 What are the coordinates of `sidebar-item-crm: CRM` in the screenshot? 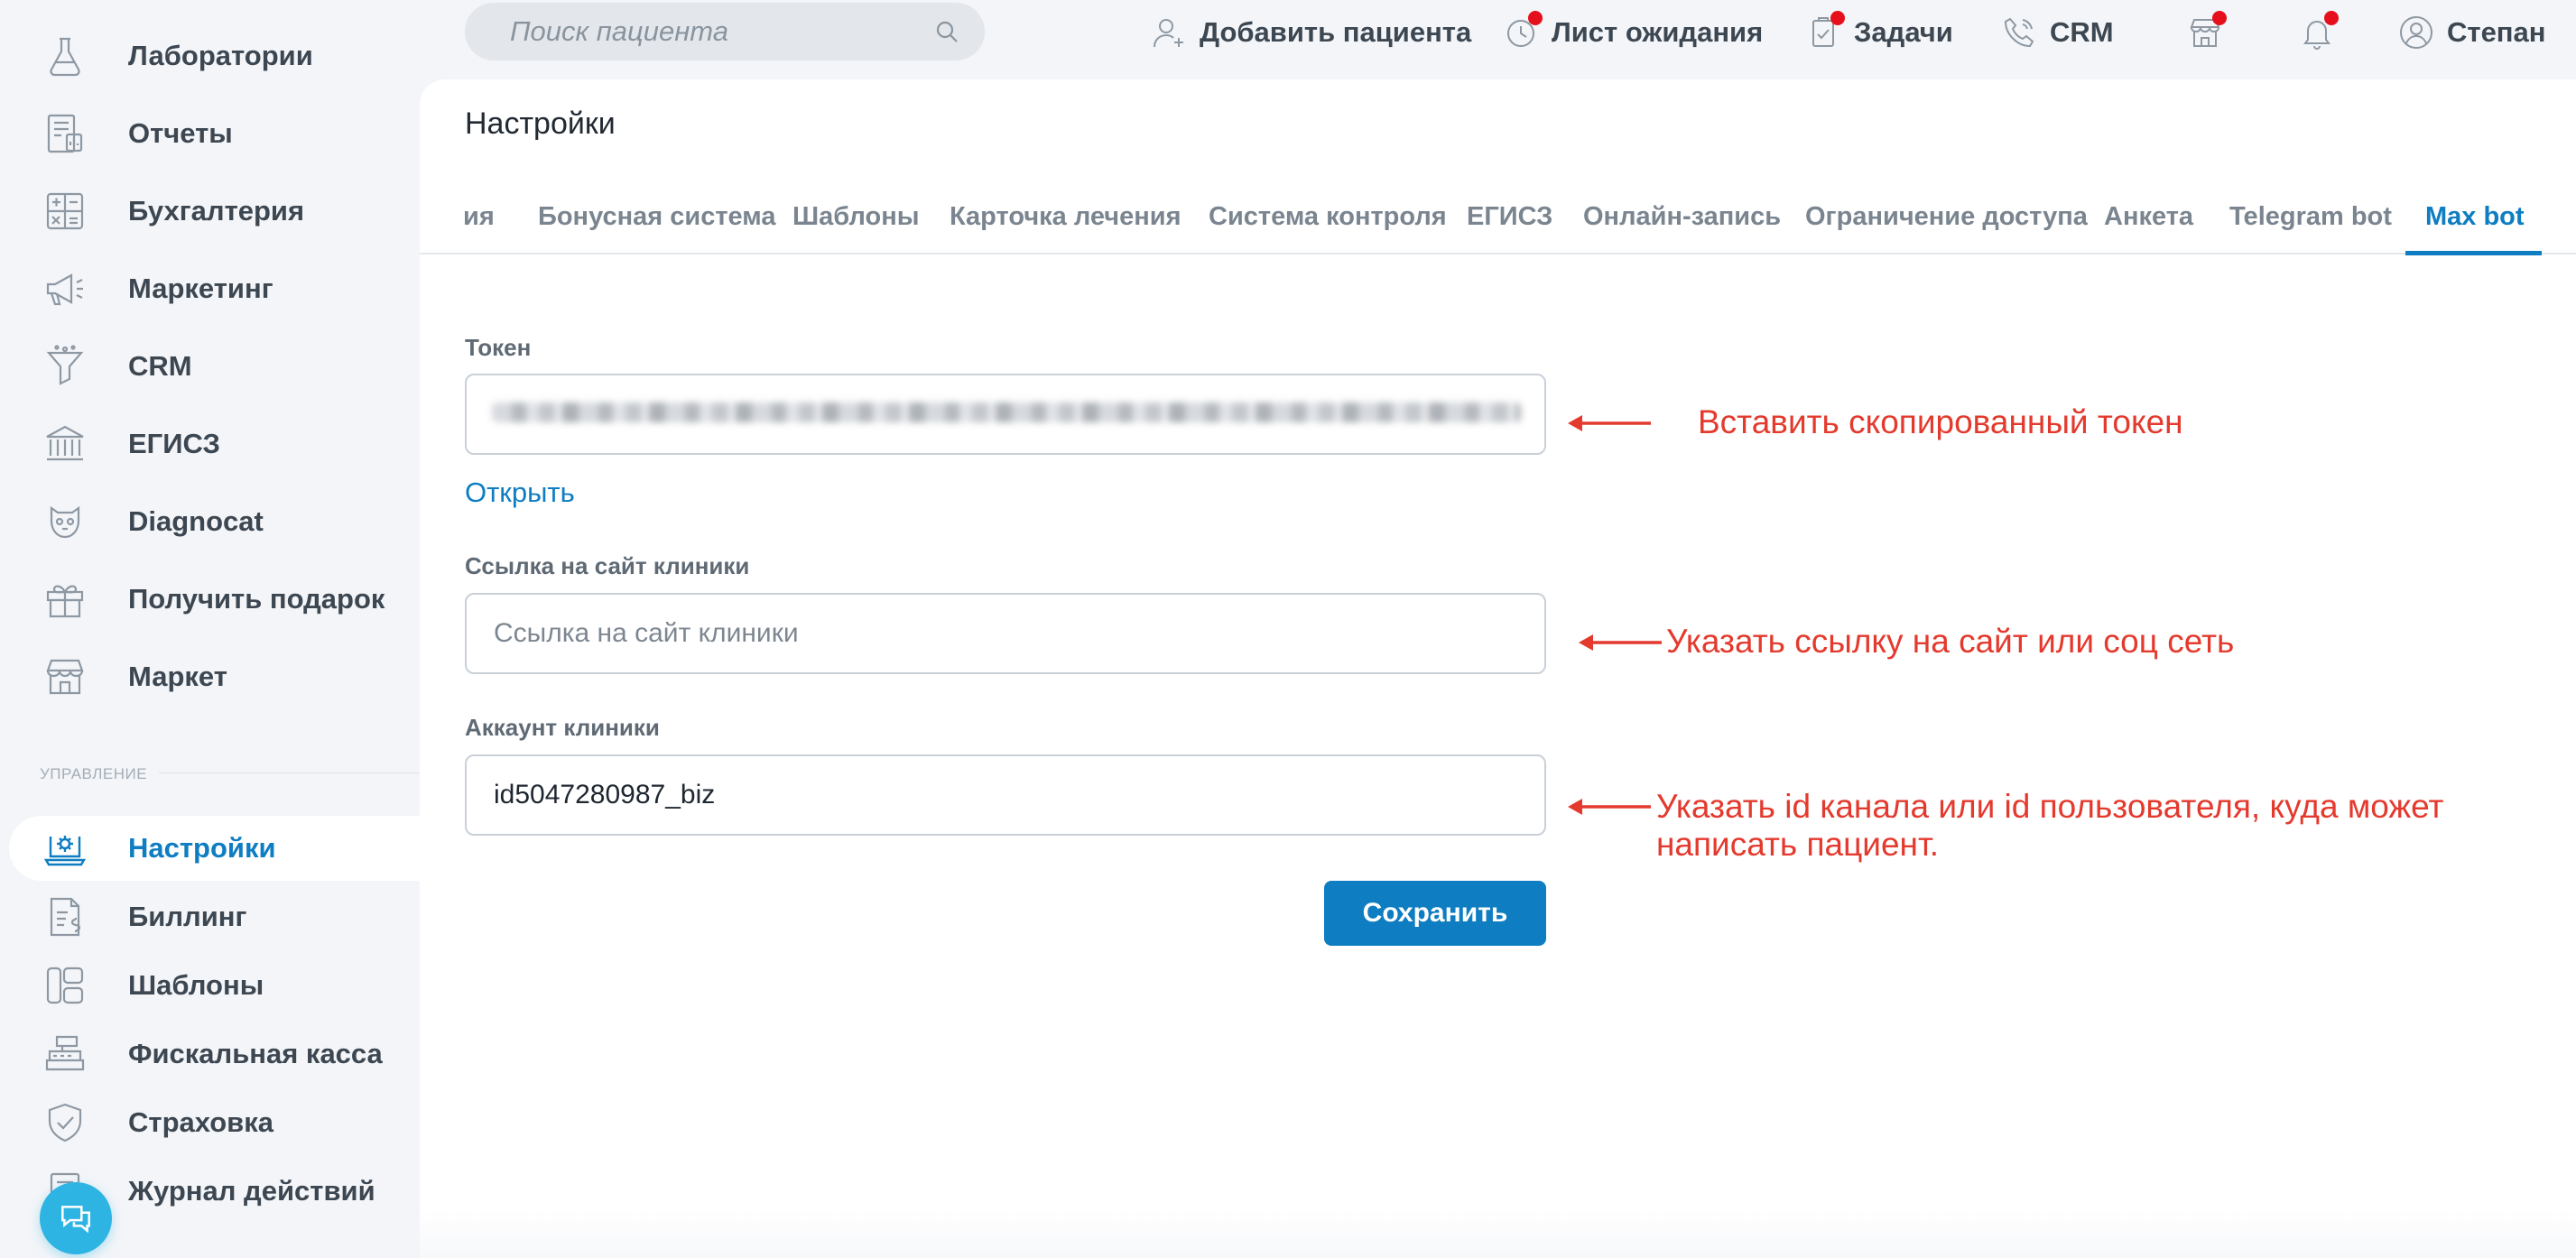 It's located at (210, 366).